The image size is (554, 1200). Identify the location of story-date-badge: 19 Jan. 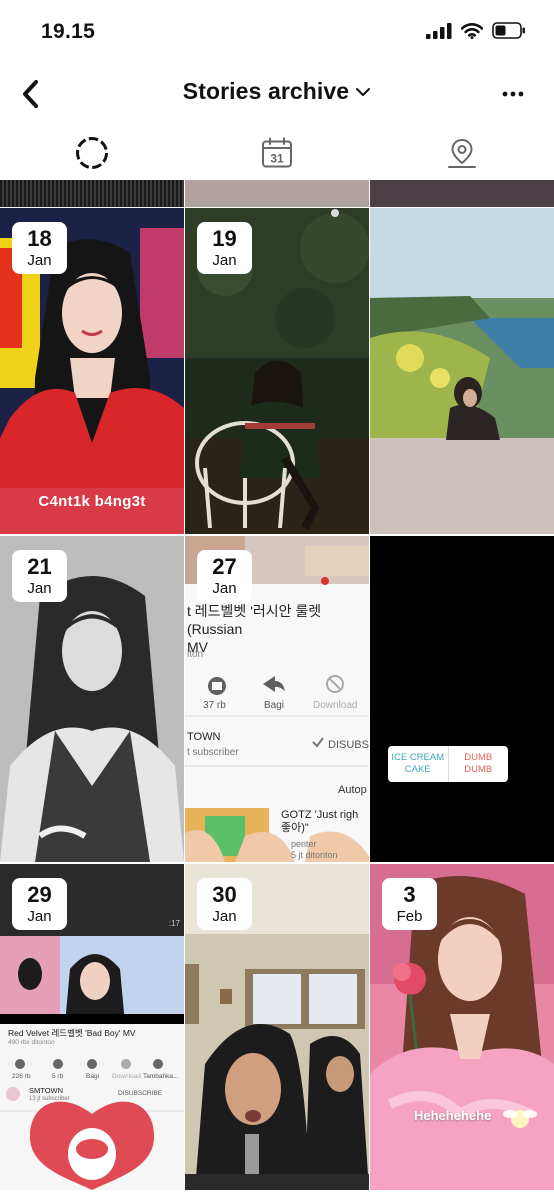
(224, 248).